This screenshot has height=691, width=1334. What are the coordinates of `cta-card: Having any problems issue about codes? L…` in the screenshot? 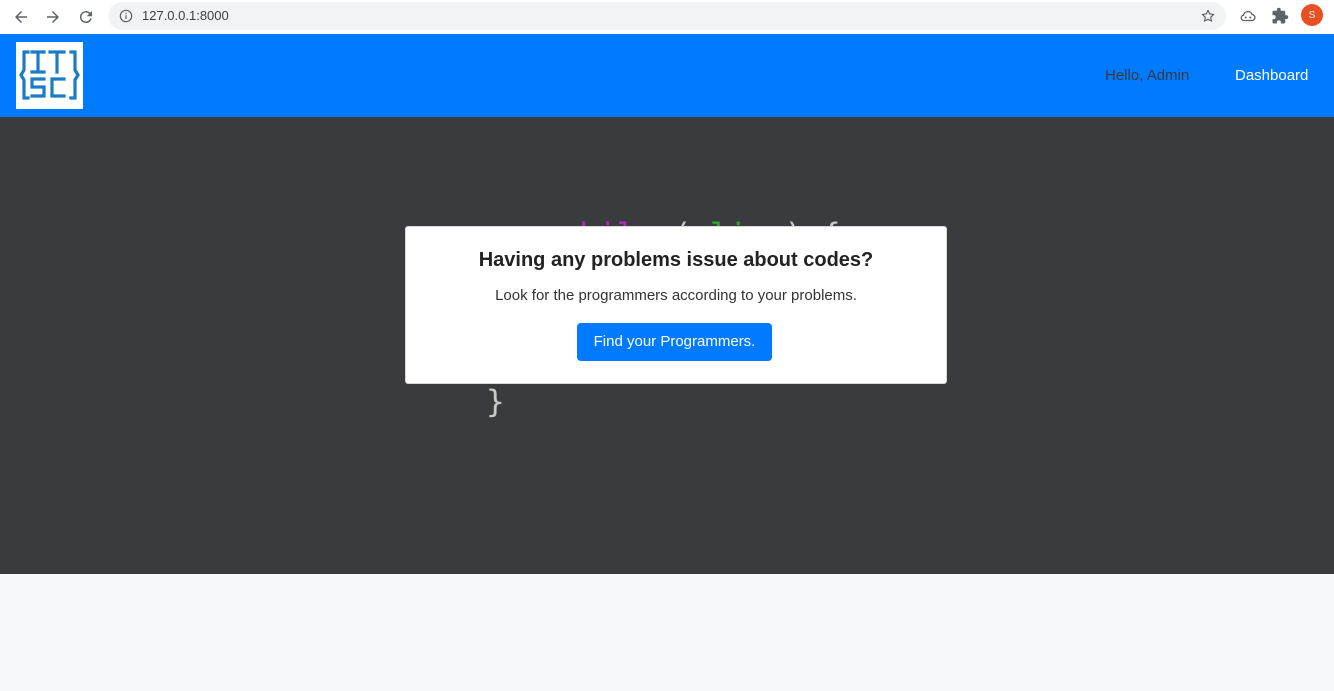 It's located at (676, 305).